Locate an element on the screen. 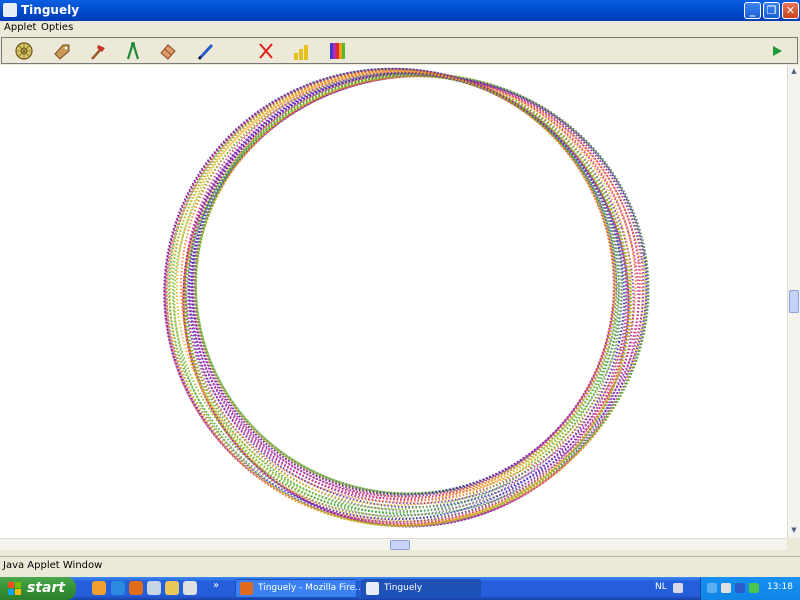  clear-x-icon is located at coordinates (266, 51).